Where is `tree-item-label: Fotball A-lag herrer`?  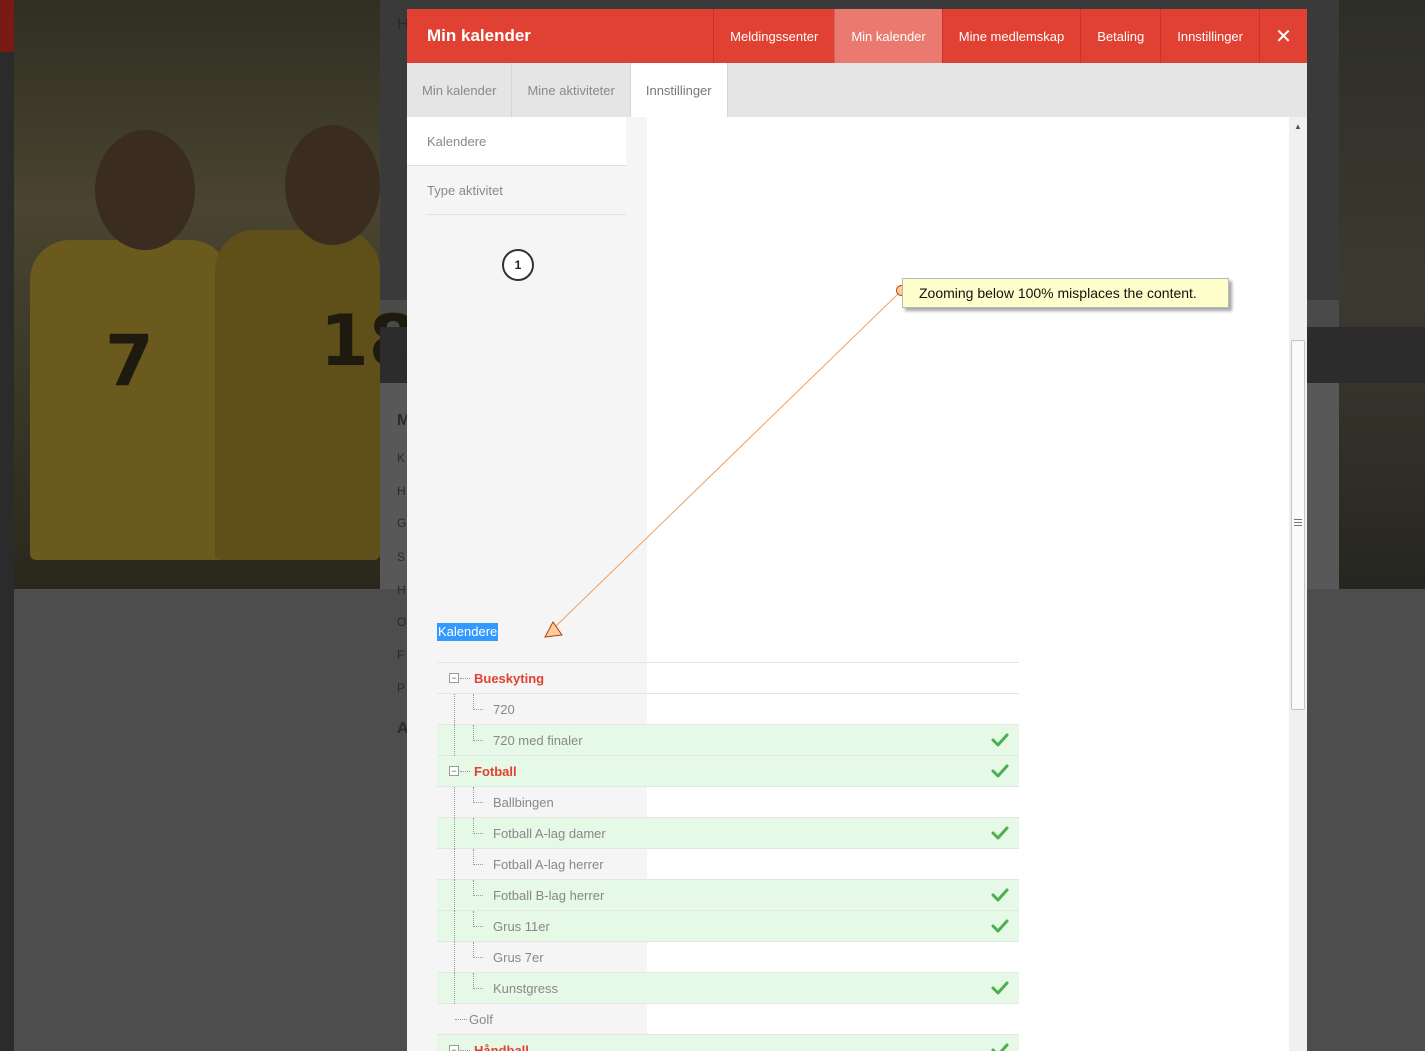
tree-item-label: Fotball A-lag herrer is located at coordinates (548, 864).